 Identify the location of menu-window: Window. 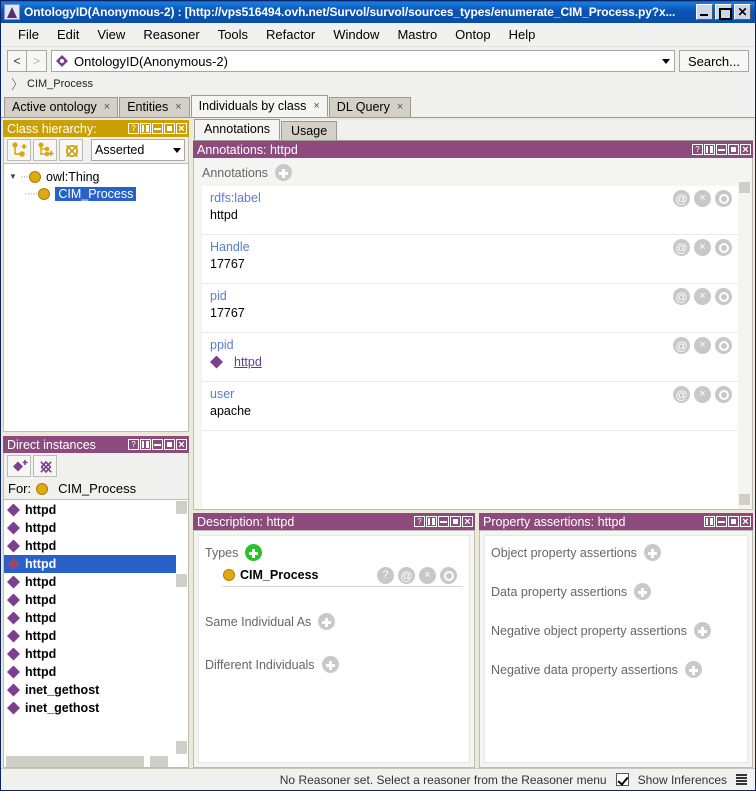
(356, 34).